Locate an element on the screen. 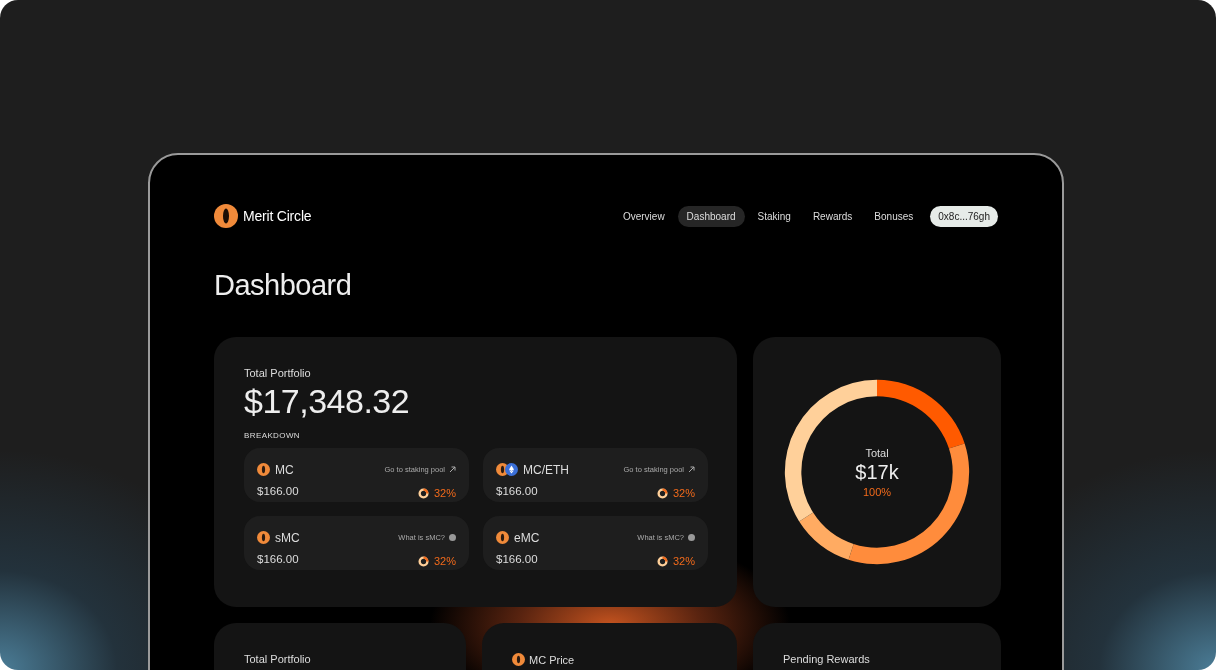 The image size is (1216, 670). asset-name: eMC is located at coordinates (527, 537).